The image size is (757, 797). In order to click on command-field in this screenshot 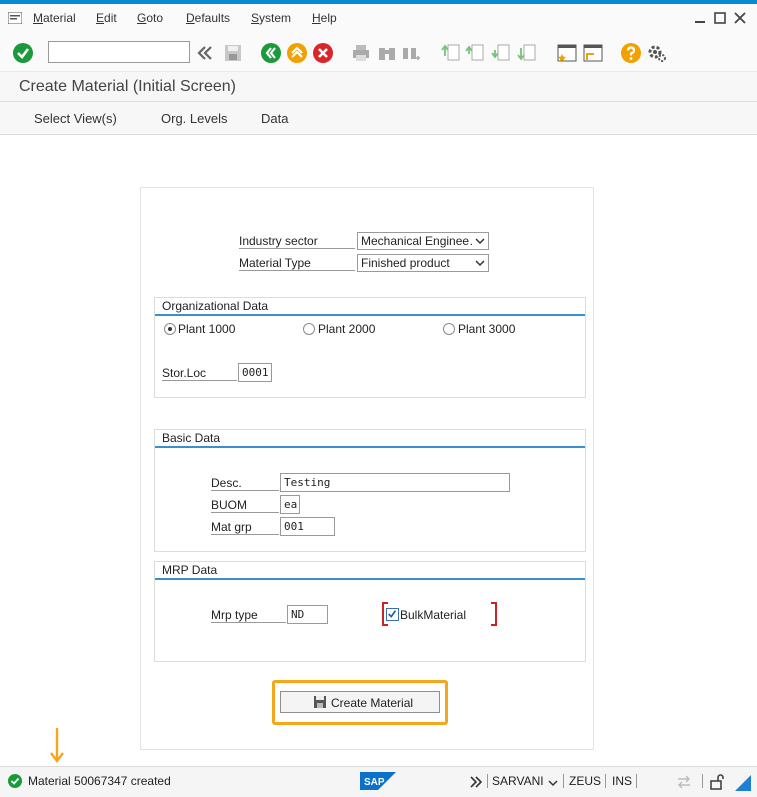, I will do `click(119, 52)`.